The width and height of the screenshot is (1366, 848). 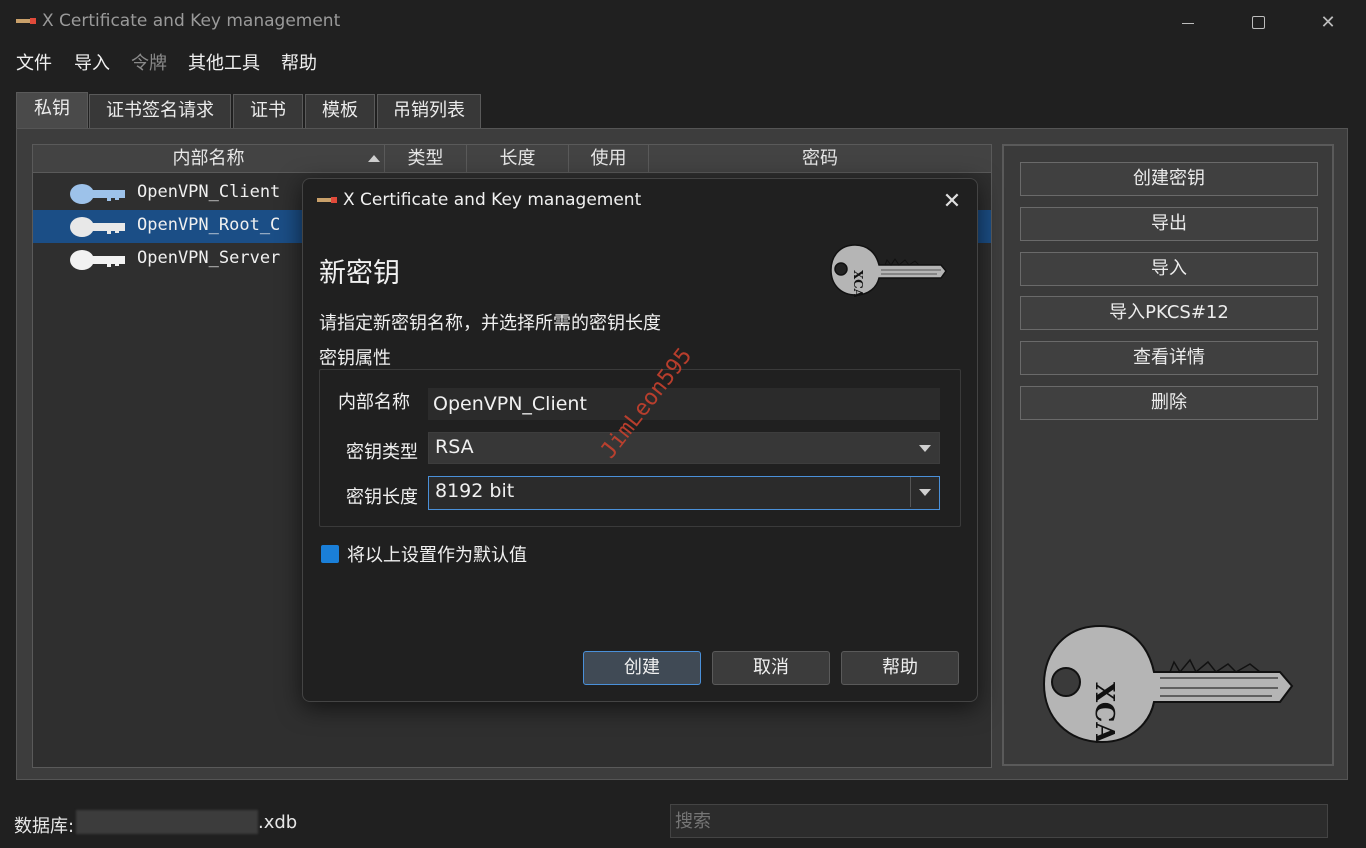 What do you see at coordinates (1169, 358) in the screenshot?
I see `show-details-button: 查看详情` at bounding box center [1169, 358].